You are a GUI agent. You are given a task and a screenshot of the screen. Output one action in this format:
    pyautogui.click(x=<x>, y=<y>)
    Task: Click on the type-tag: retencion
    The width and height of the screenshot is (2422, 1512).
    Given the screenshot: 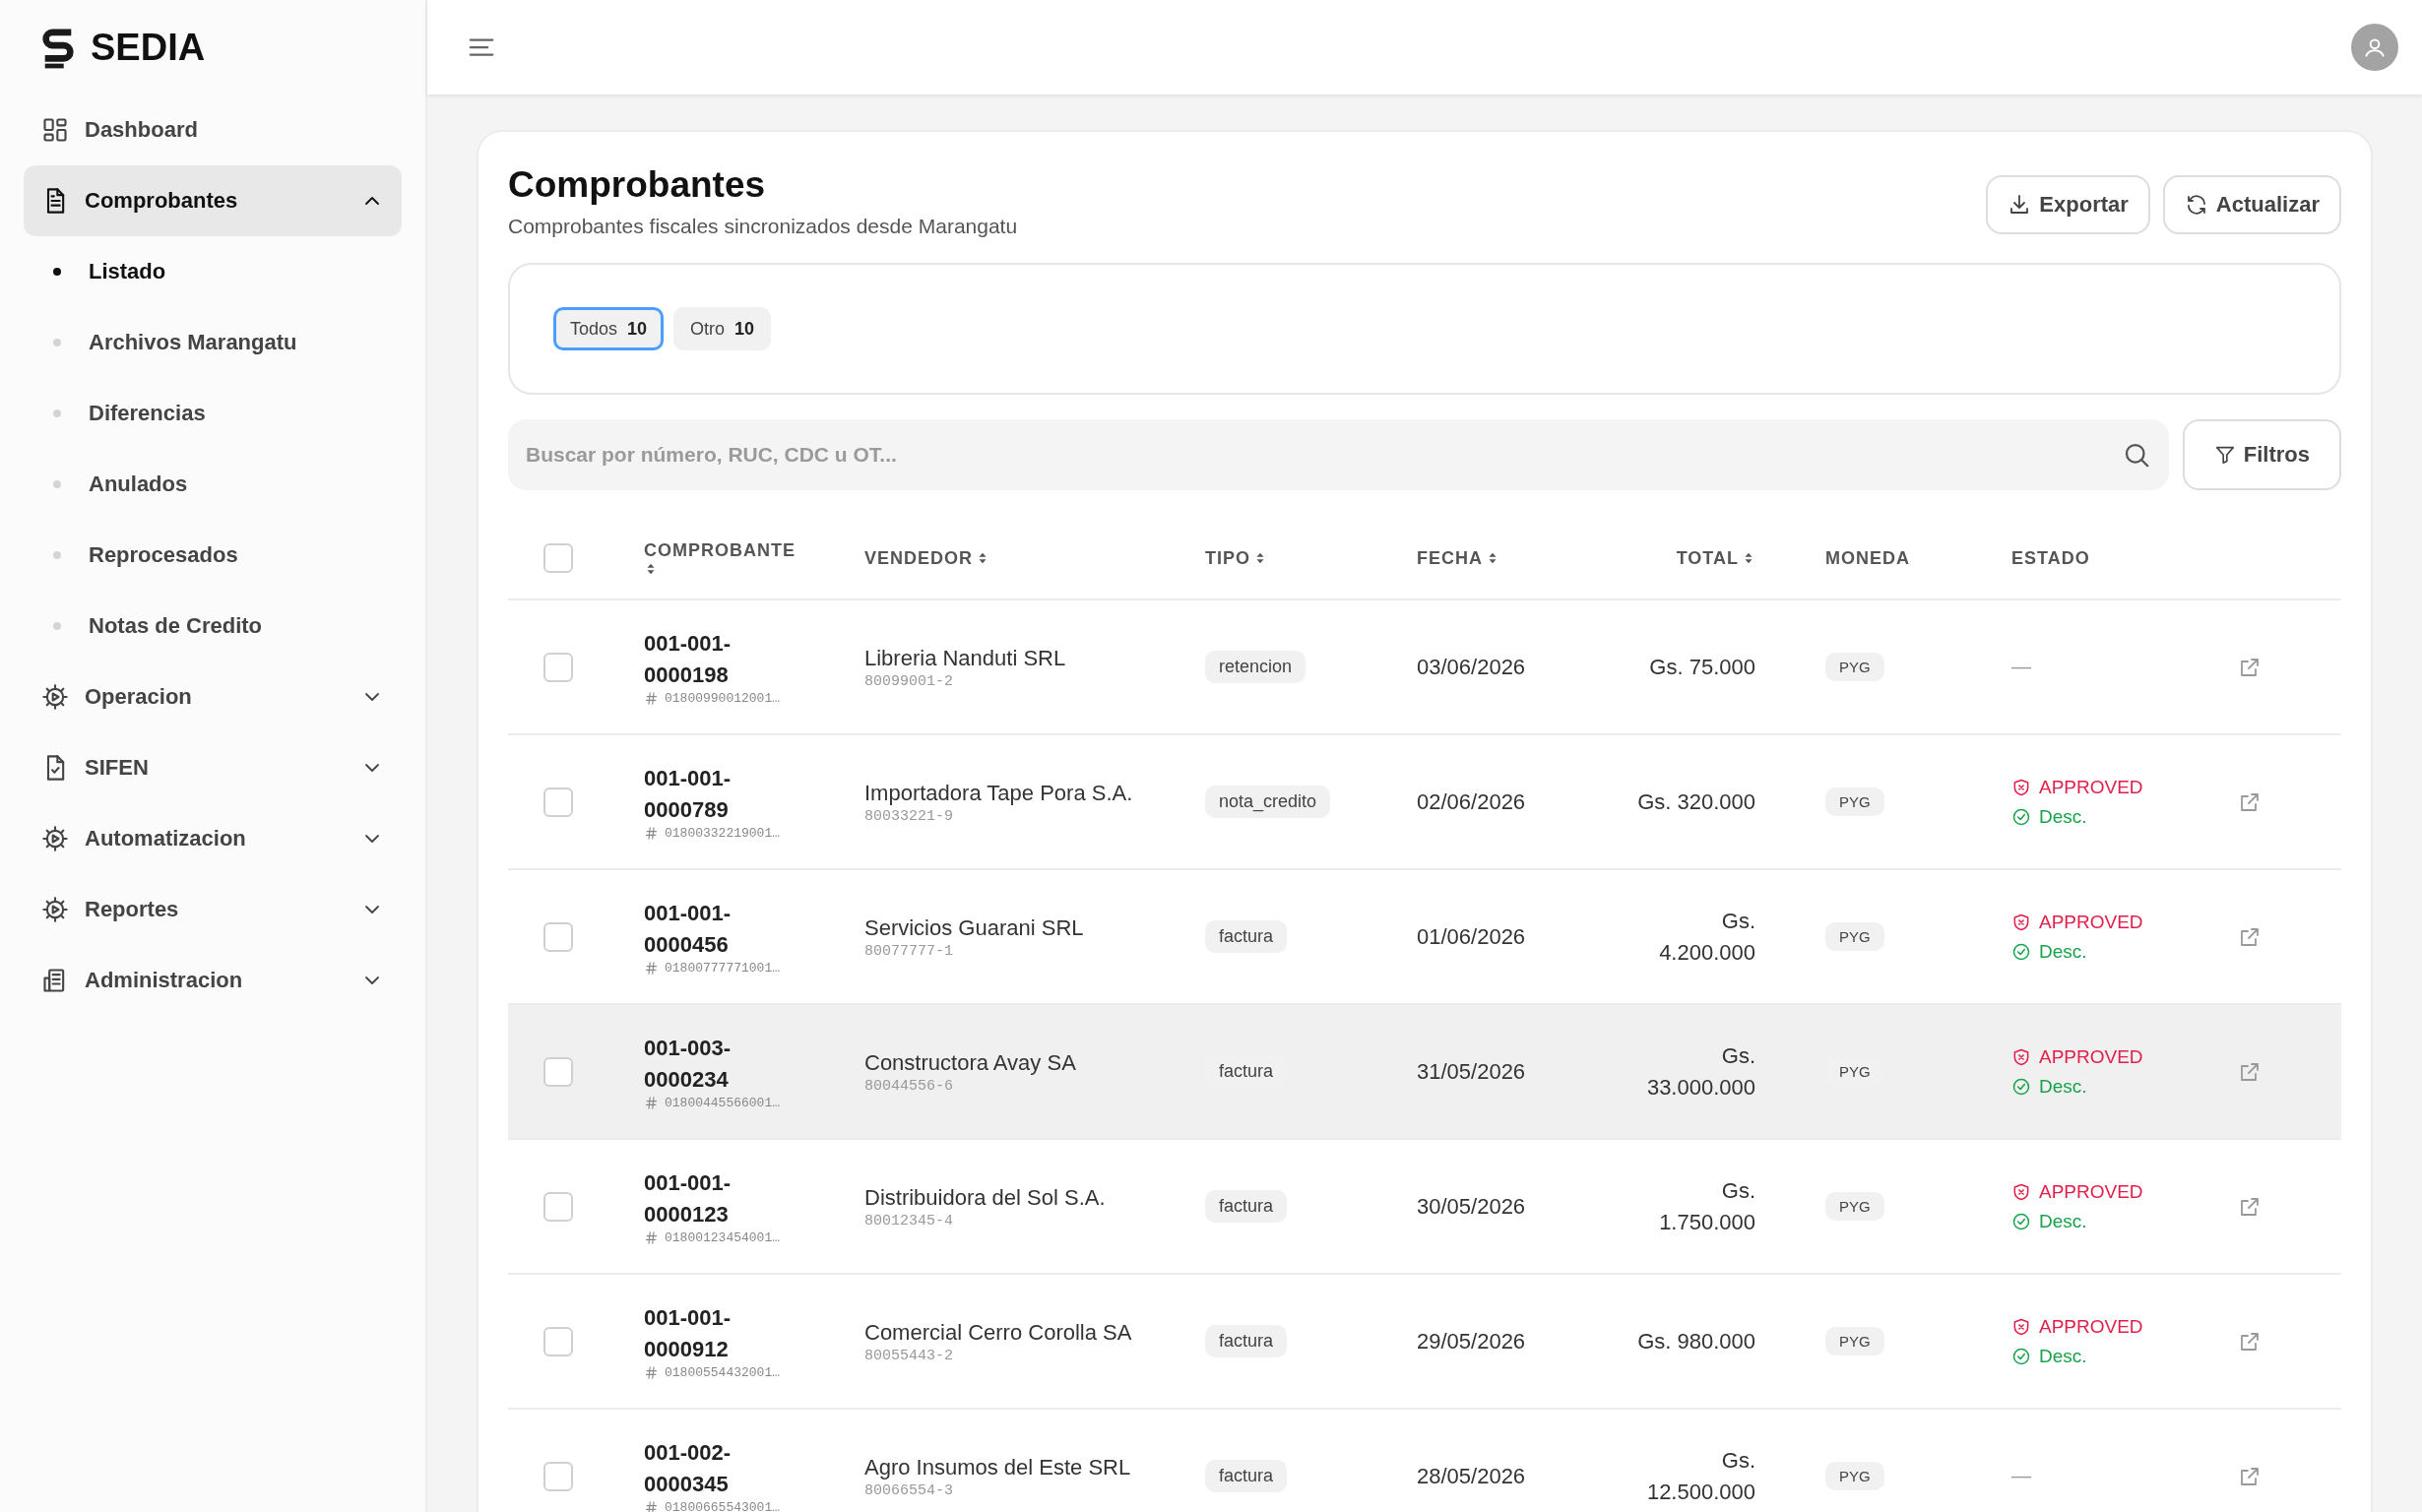 What is the action you would take?
    pyautogui.click(x=1256, y=667)
    